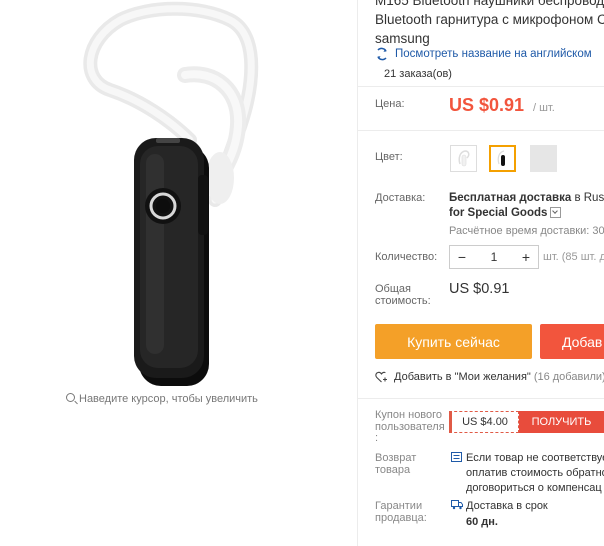 The height and width of the screenshot is (546, 604). I want to click on orders-count: 21 заказа(ов), so click(418, 74).